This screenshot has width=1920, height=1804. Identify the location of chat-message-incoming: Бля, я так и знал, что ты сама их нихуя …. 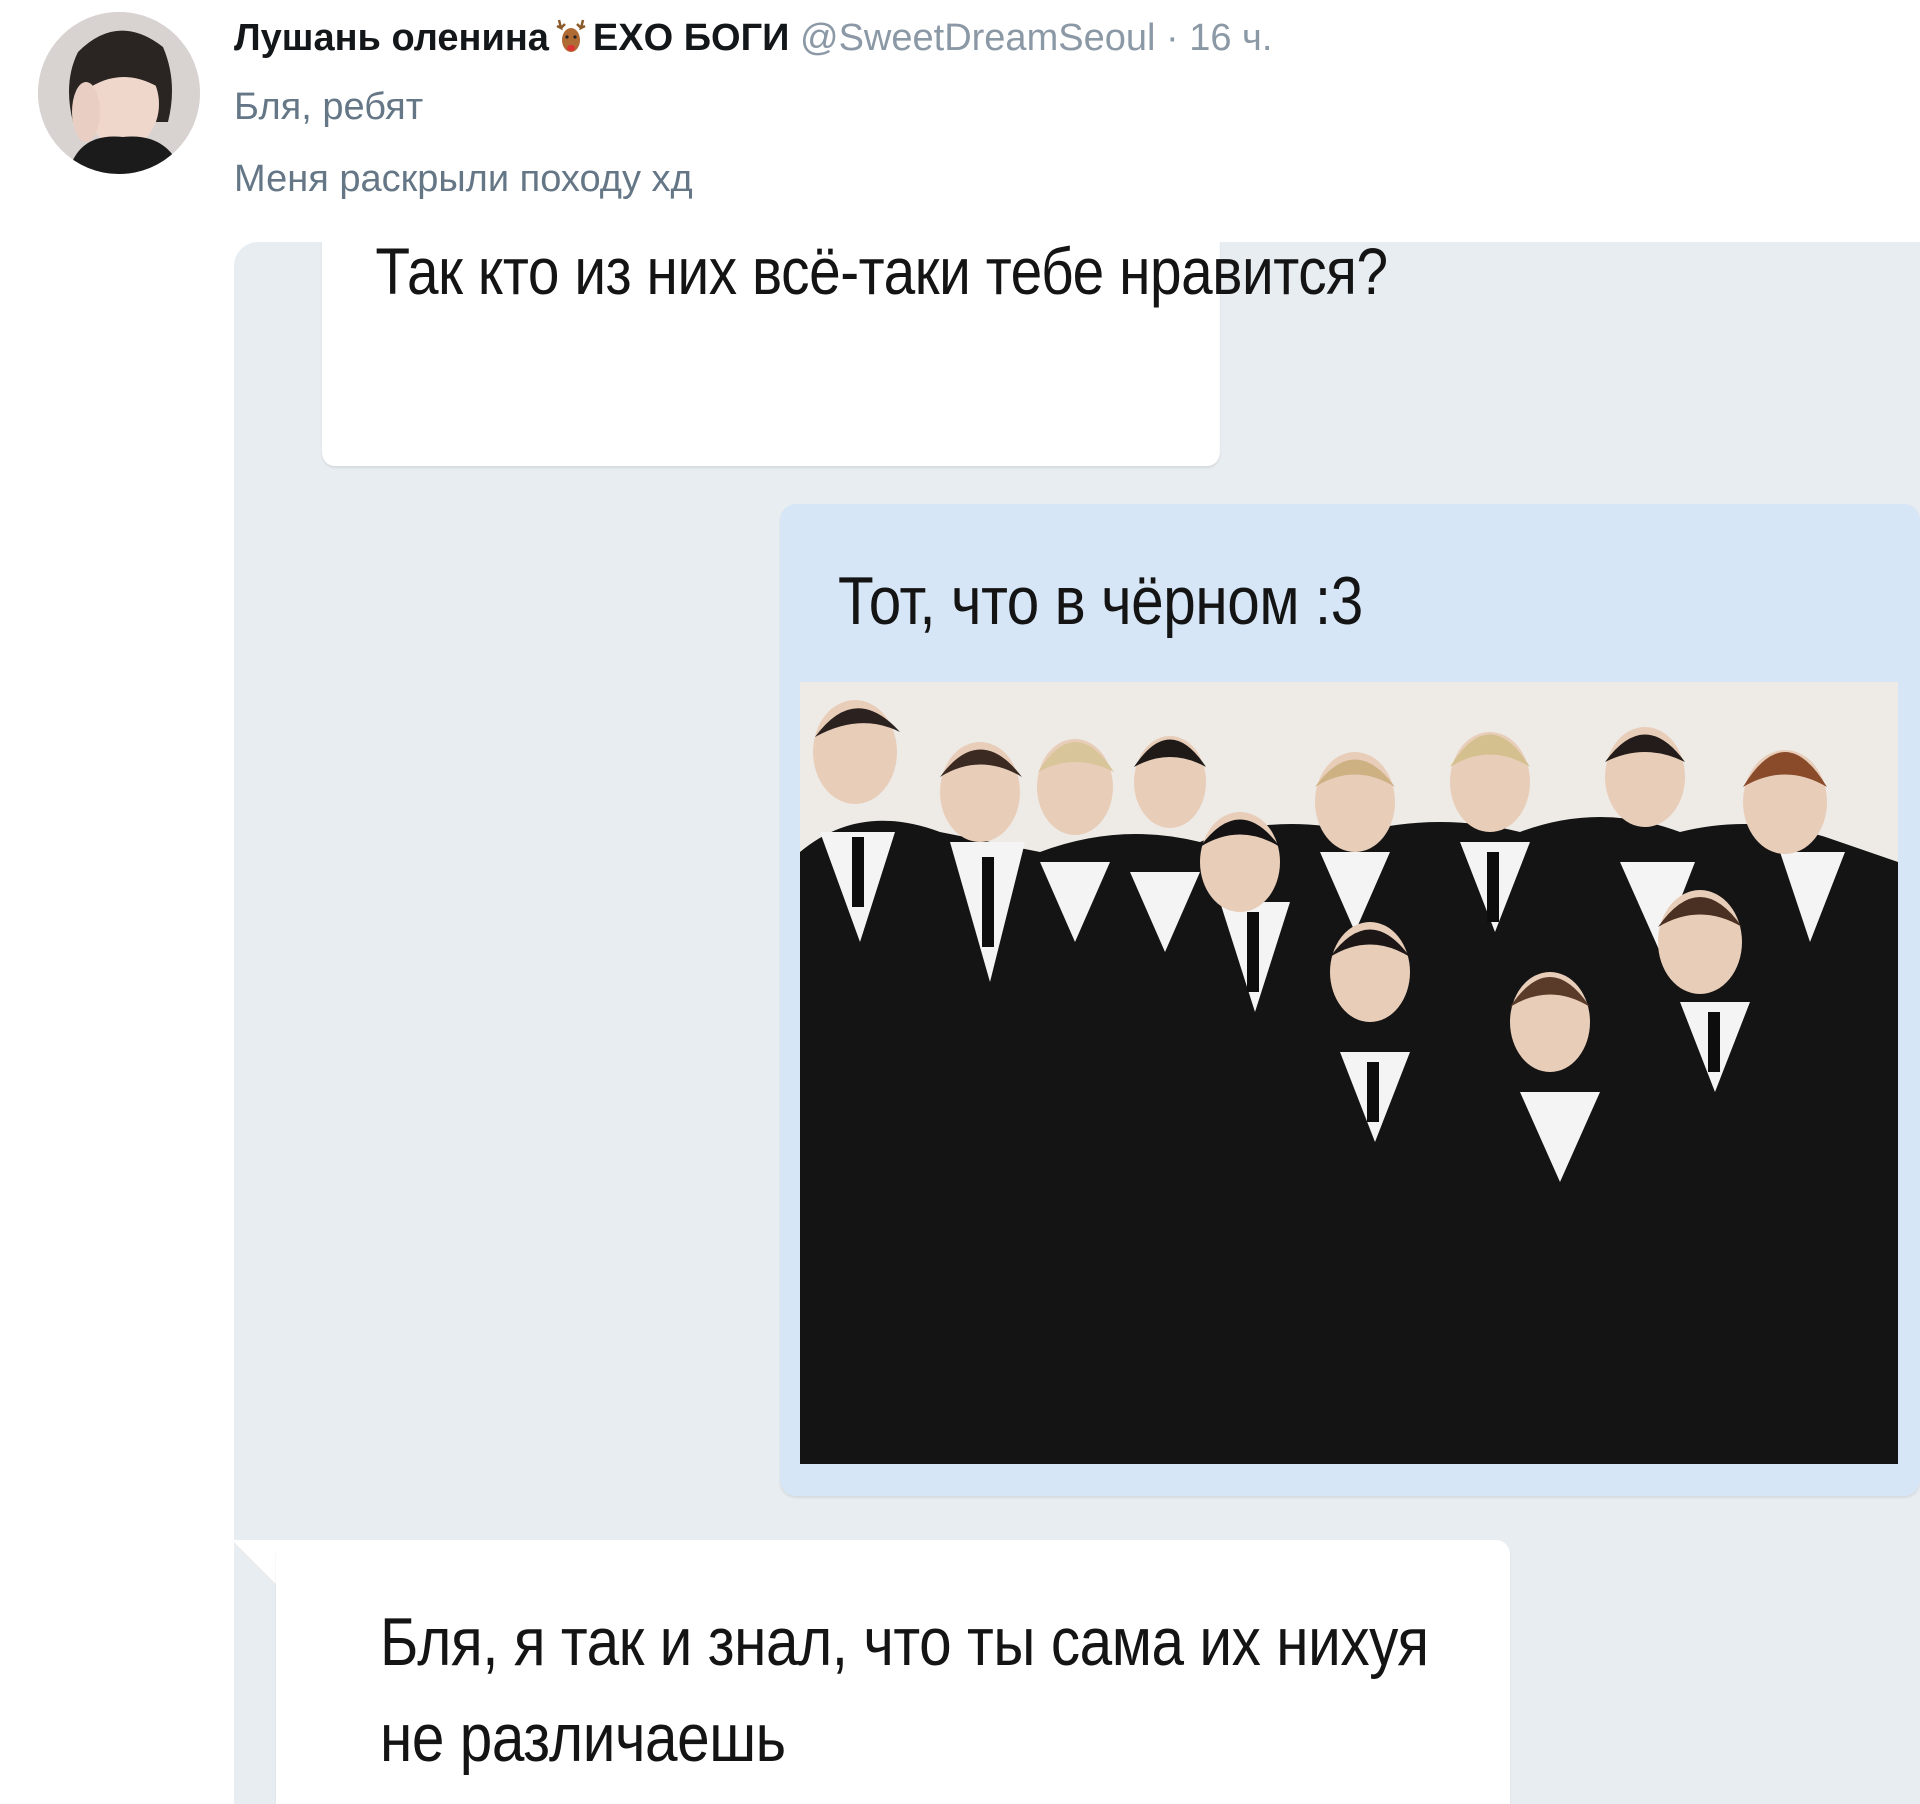
(893, 1672).